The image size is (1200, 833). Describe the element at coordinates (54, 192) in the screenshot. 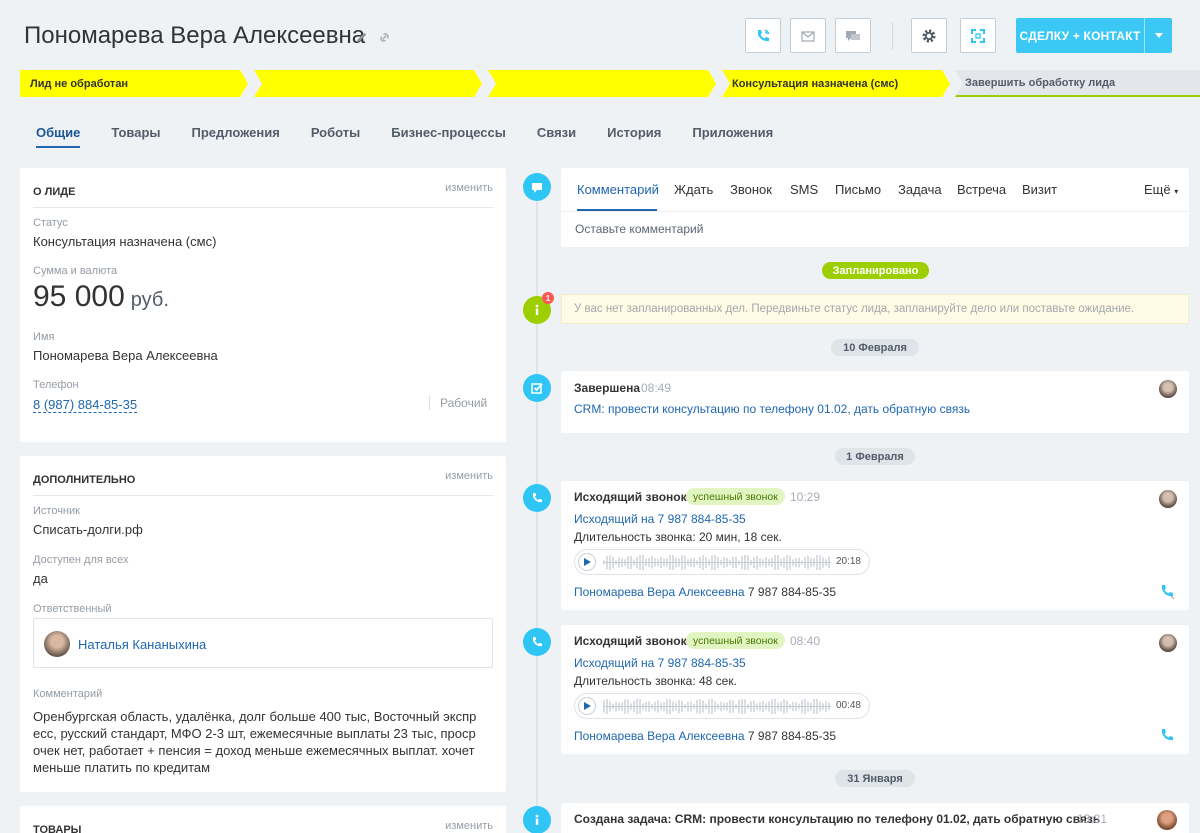

I see `card-title: О ЛИДЕ` at that location.